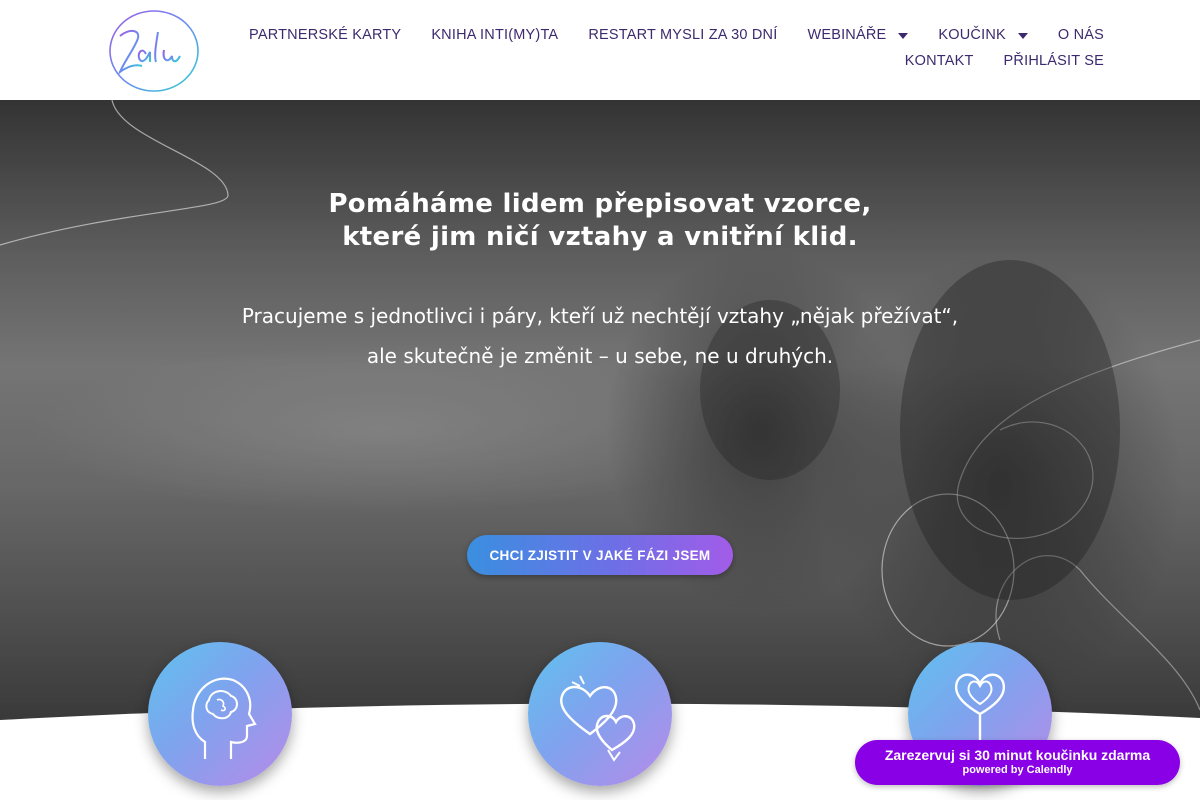 Image resolution: width=1200 pixels, height=800 pixels. I want to click on nav-item-webinare: WEBINÁŘE, so click(858, 35).